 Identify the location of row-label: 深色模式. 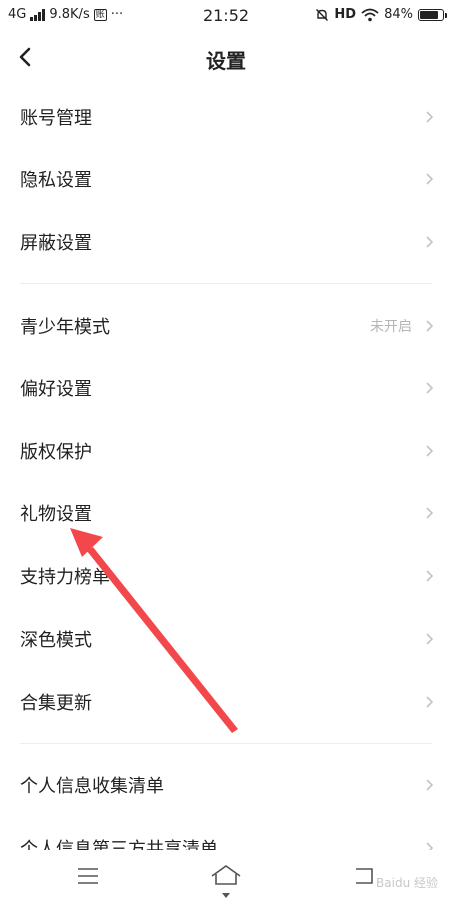
(56, 640).